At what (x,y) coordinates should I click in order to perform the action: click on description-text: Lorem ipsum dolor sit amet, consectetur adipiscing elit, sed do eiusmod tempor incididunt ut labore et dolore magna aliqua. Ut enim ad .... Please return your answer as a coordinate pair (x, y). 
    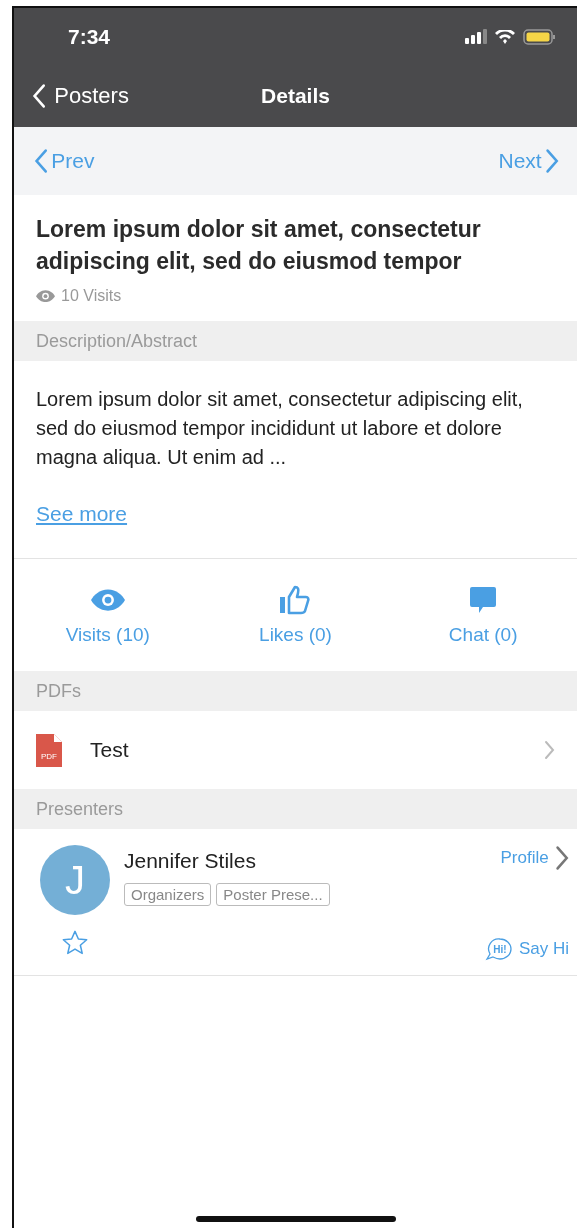
    Looking at the image, I should click on (280, 428).